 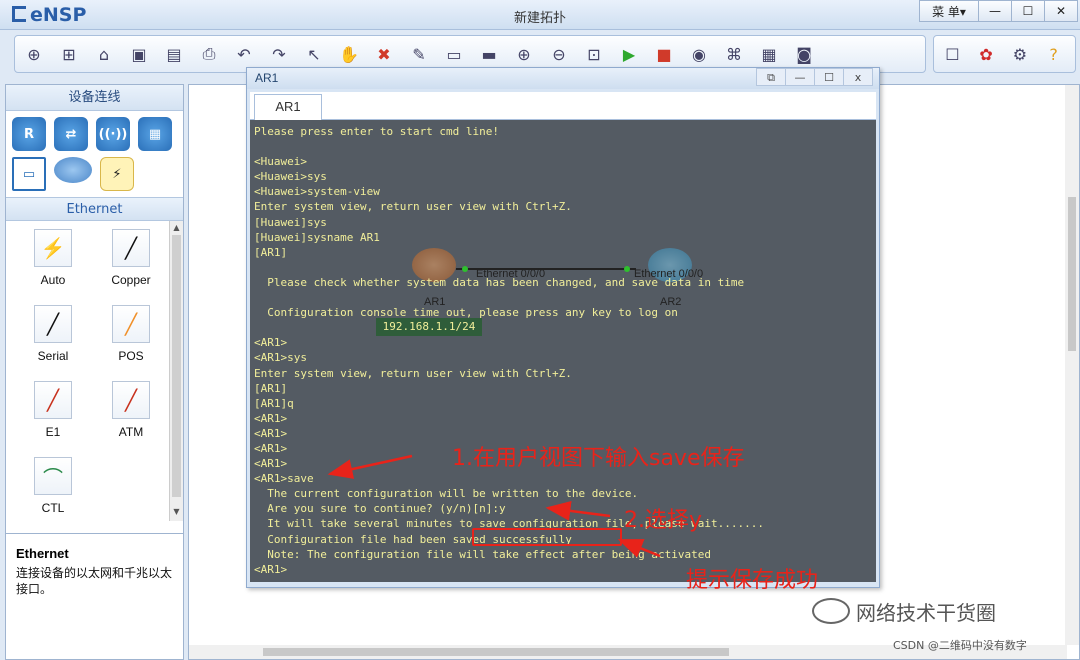 I want to click on terminal-line: <Huawei>system-view, so click(x=317, y=192).